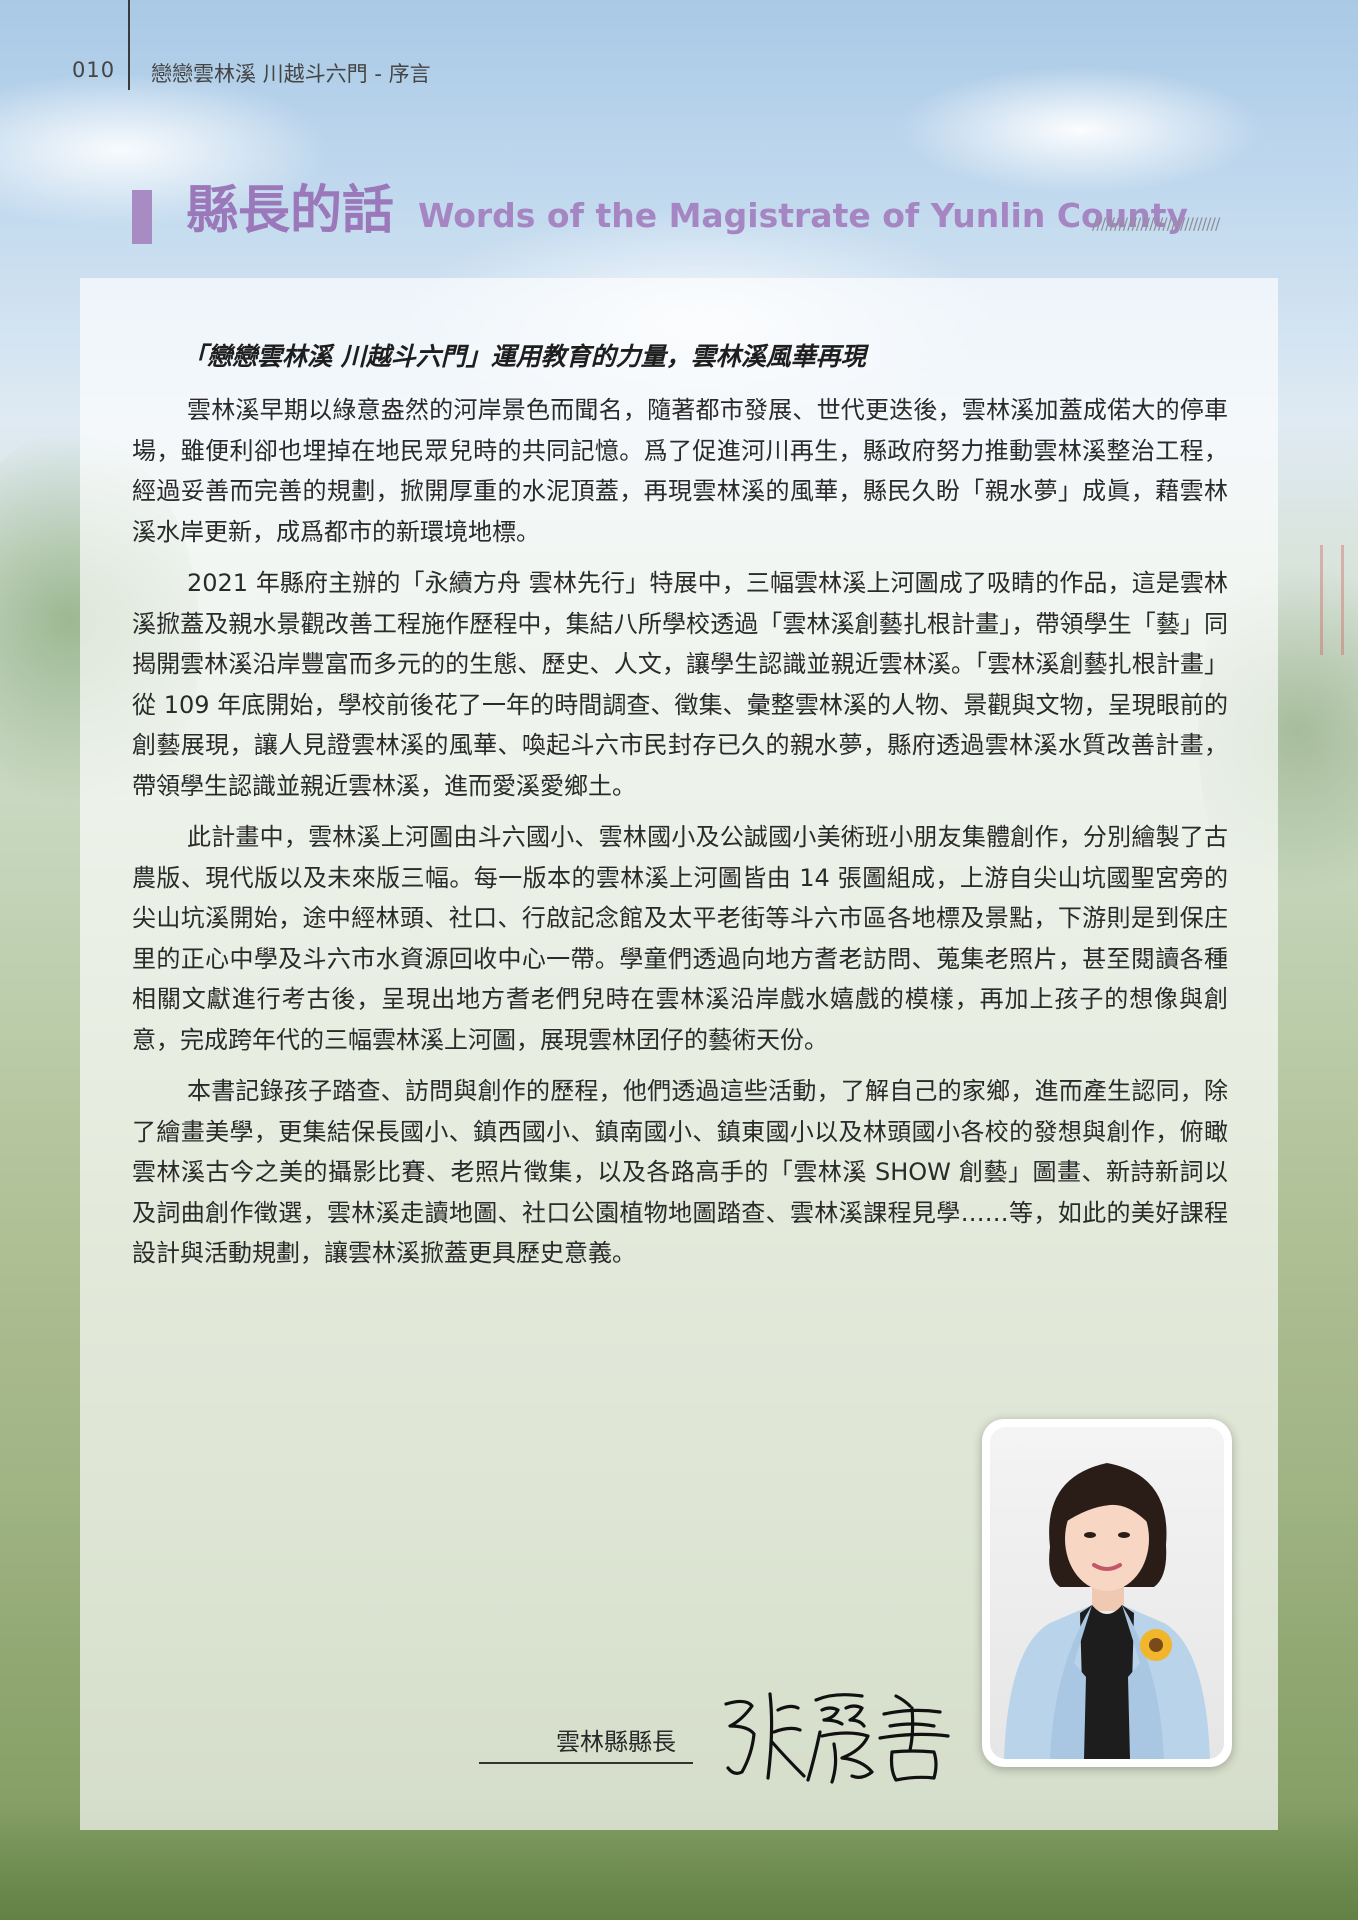  What do you see at coordinates (129, 45) in the screenshot?
I see `header-rule` at bounding box center [129, 45].